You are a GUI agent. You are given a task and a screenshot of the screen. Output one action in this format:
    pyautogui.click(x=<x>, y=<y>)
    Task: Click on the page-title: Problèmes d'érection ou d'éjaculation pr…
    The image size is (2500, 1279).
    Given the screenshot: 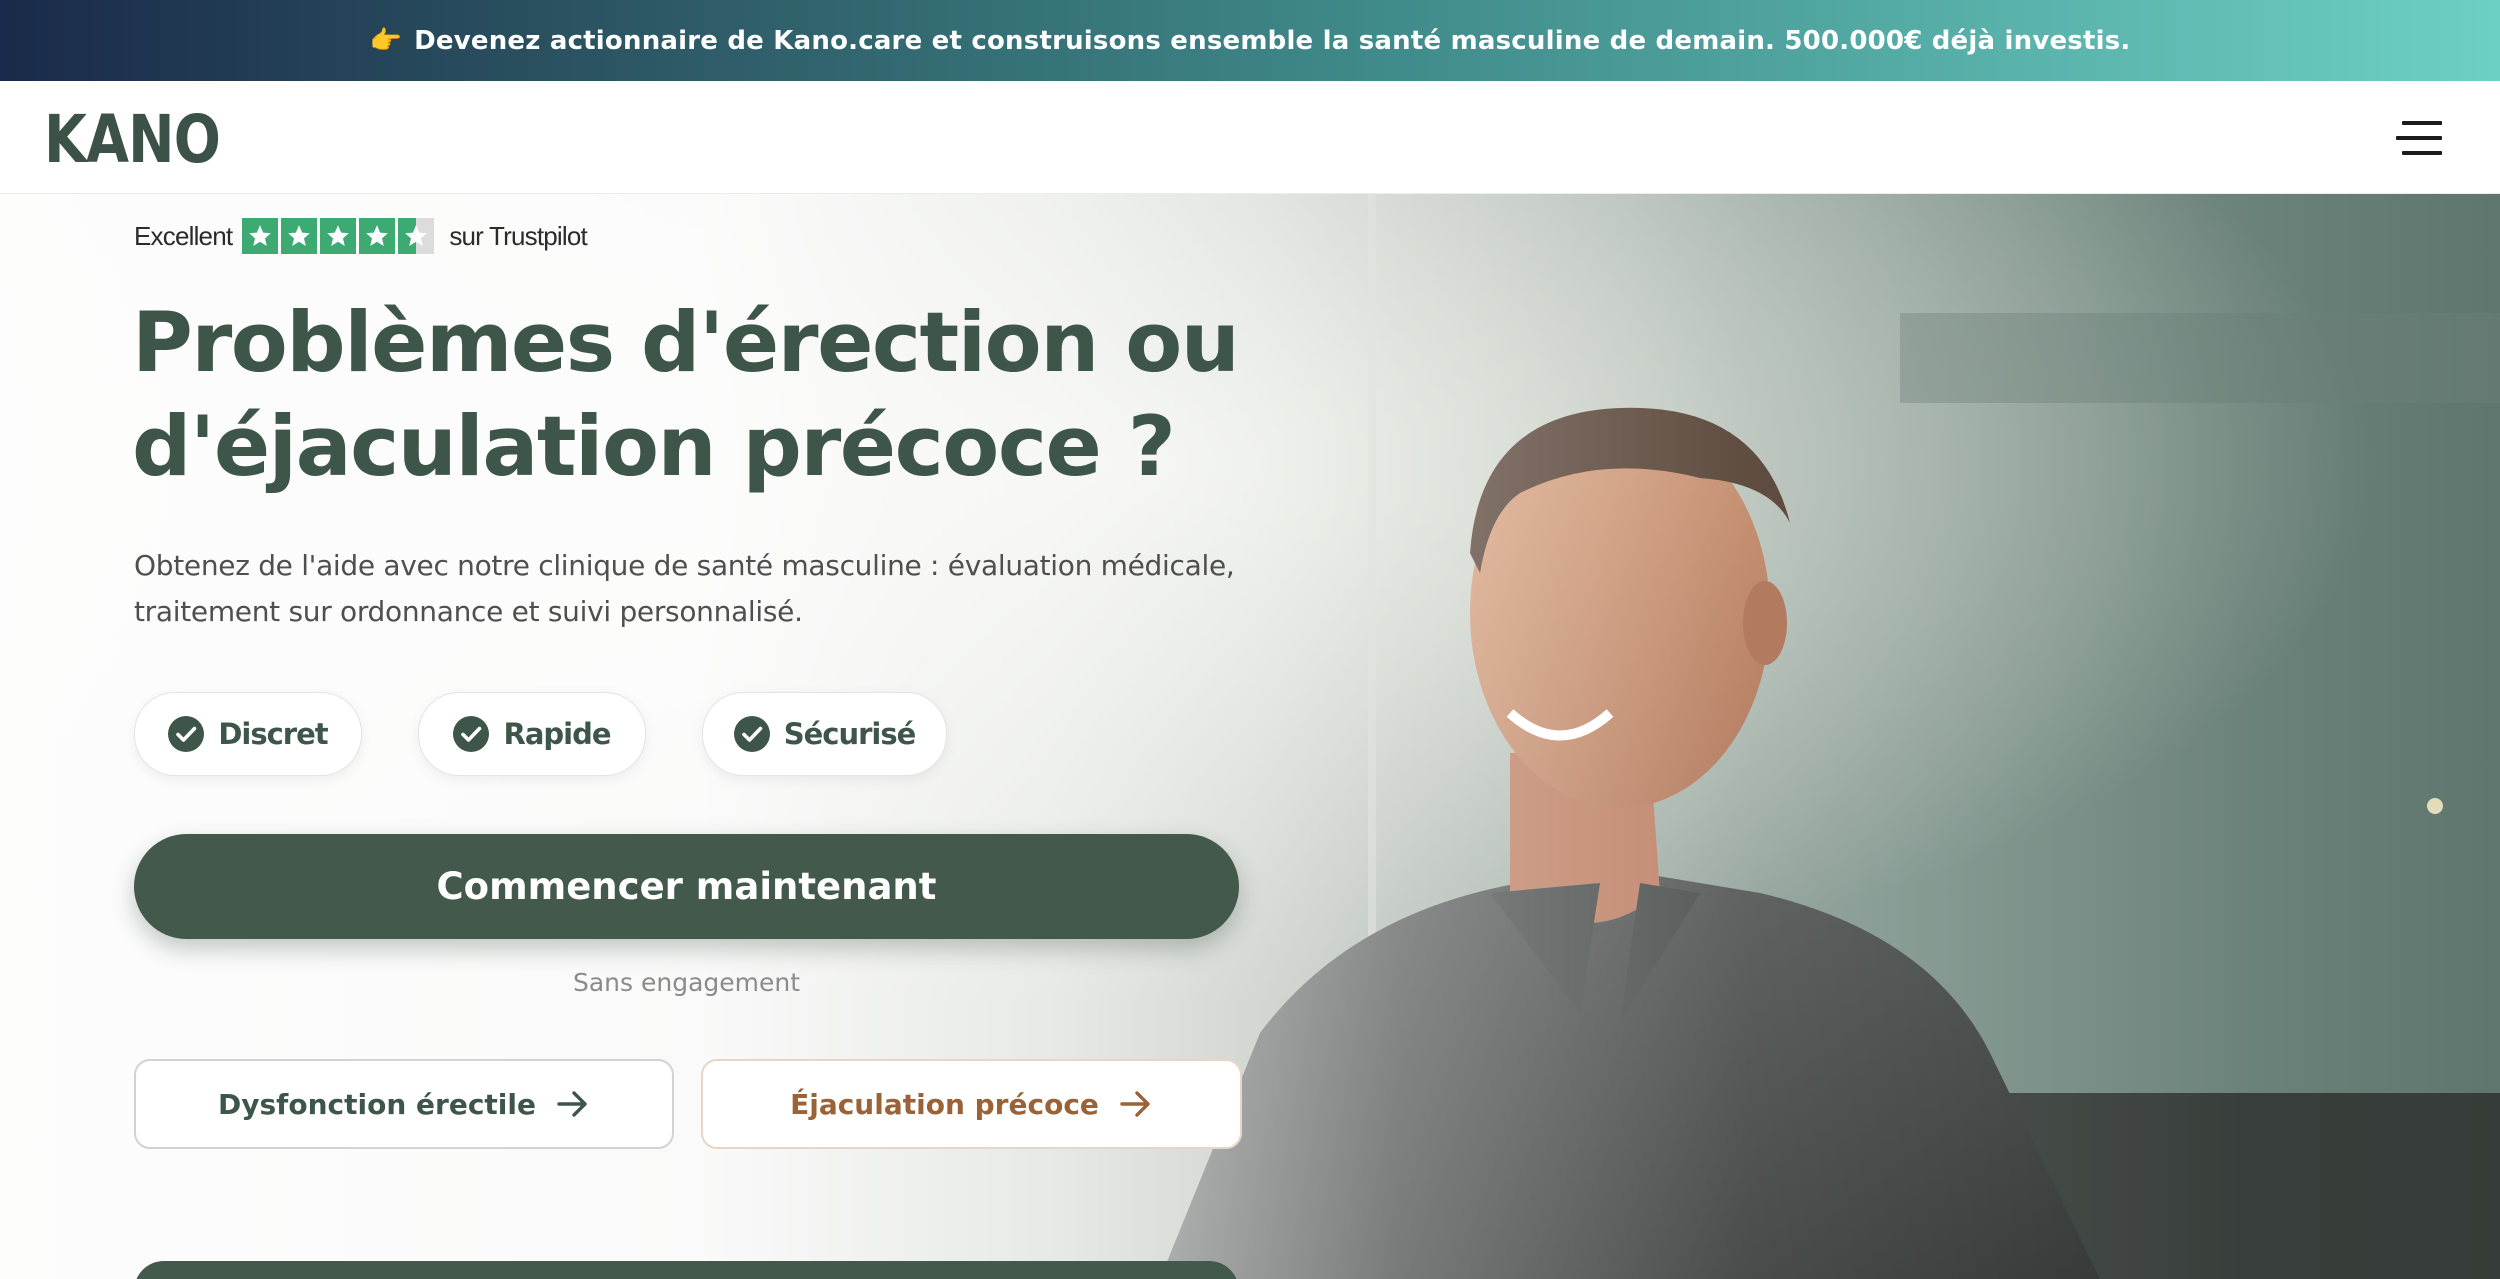 What is the action you would take?
    pyautogui.click(x=732, y=395)
    